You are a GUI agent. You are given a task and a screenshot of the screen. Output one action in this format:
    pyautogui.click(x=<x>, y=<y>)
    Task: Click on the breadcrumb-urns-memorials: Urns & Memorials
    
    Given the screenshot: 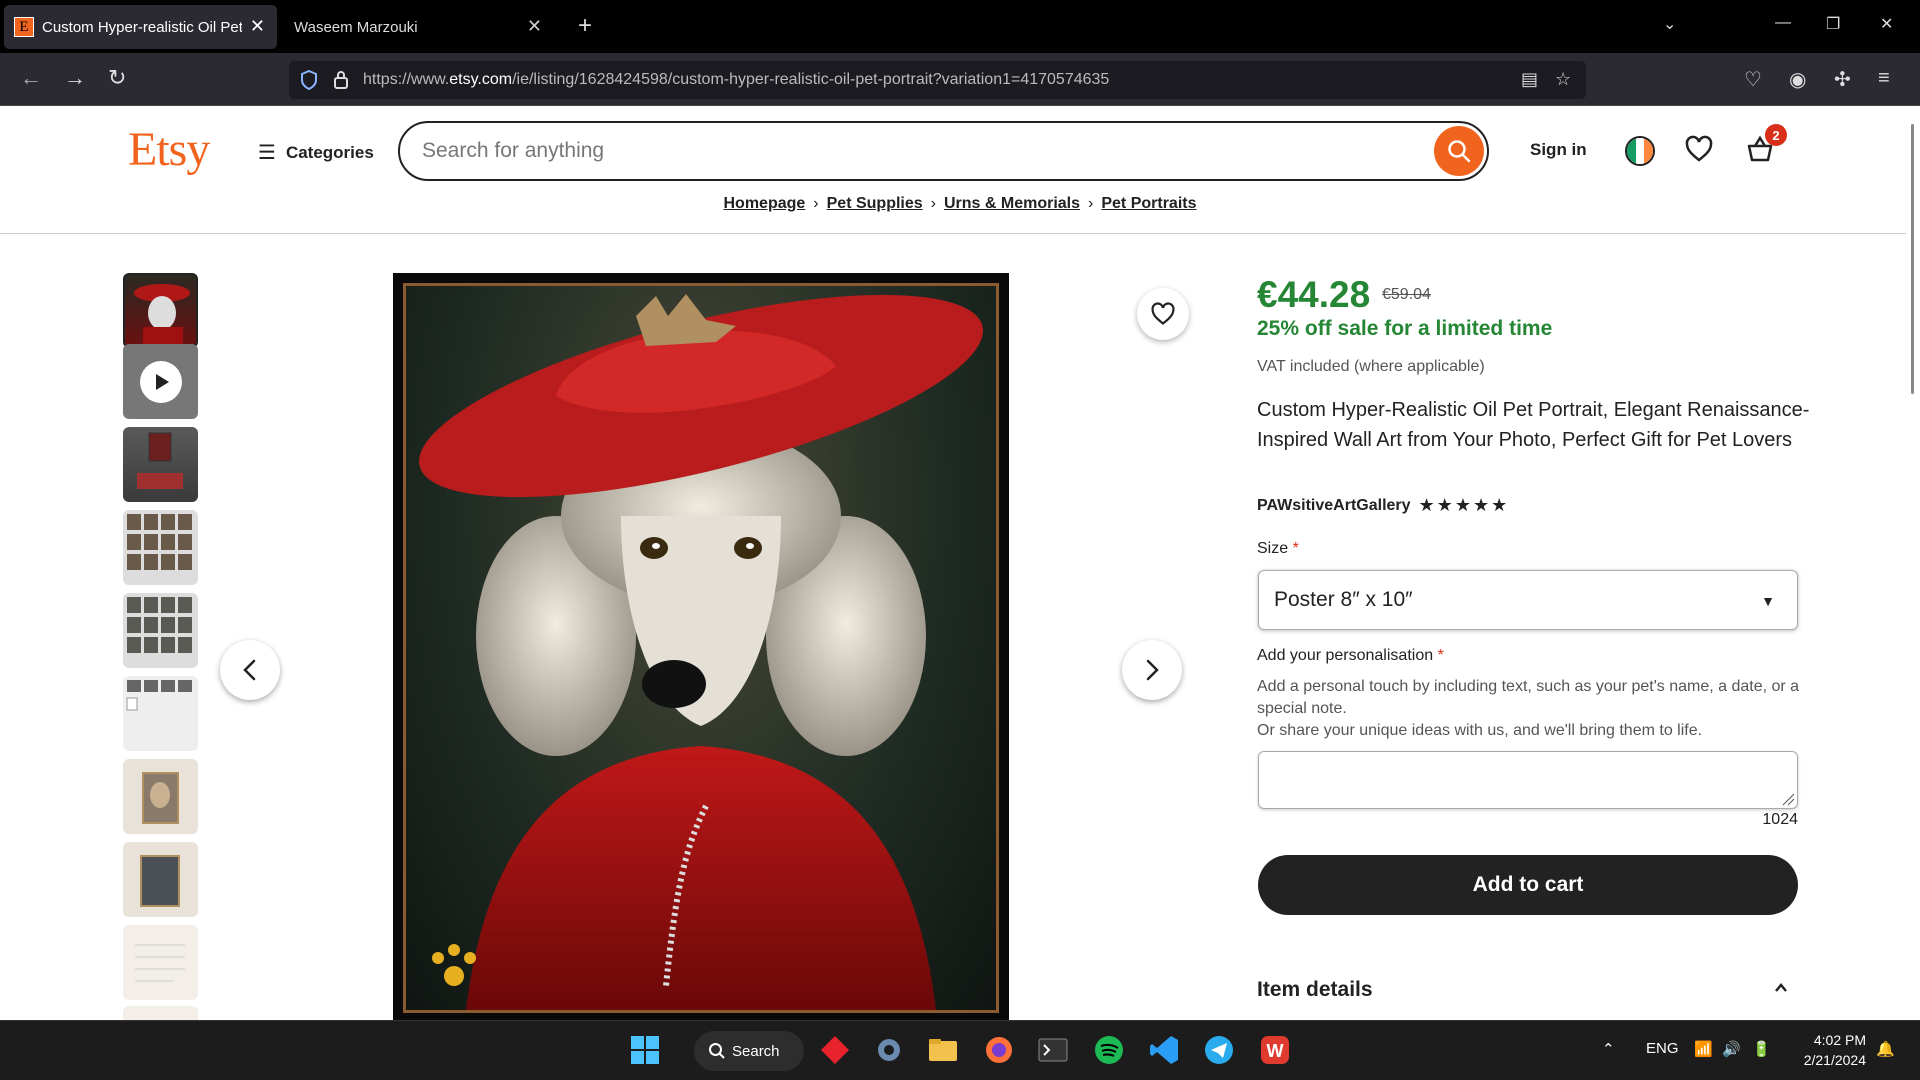 What is the action you would take?
    pyautogui.click(x=1012, y=203)
    